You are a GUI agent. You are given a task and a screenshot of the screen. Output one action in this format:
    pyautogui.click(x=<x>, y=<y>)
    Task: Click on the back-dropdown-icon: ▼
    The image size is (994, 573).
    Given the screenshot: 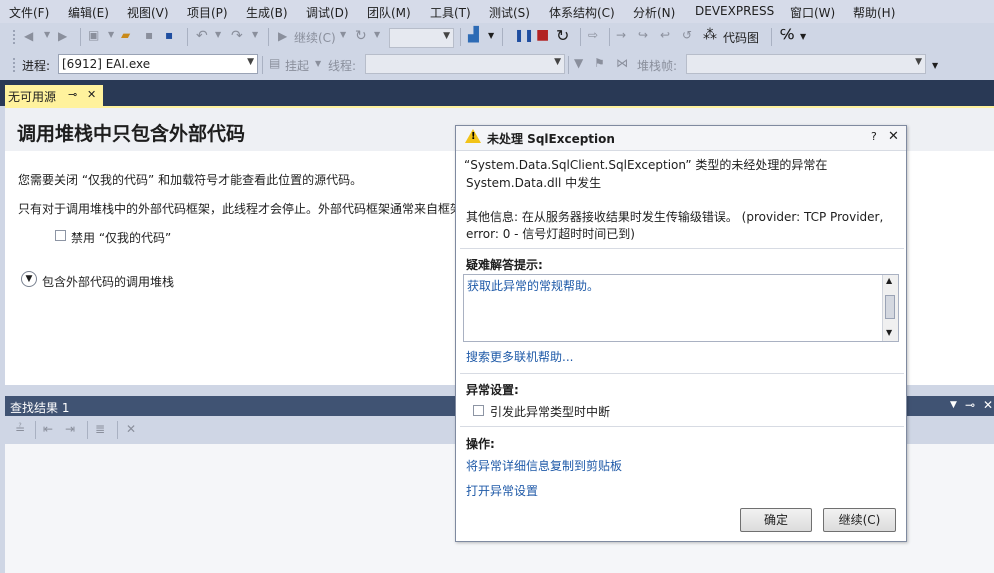 What is the action you would take?
    pyautogui.click(x=47, y=34)
    